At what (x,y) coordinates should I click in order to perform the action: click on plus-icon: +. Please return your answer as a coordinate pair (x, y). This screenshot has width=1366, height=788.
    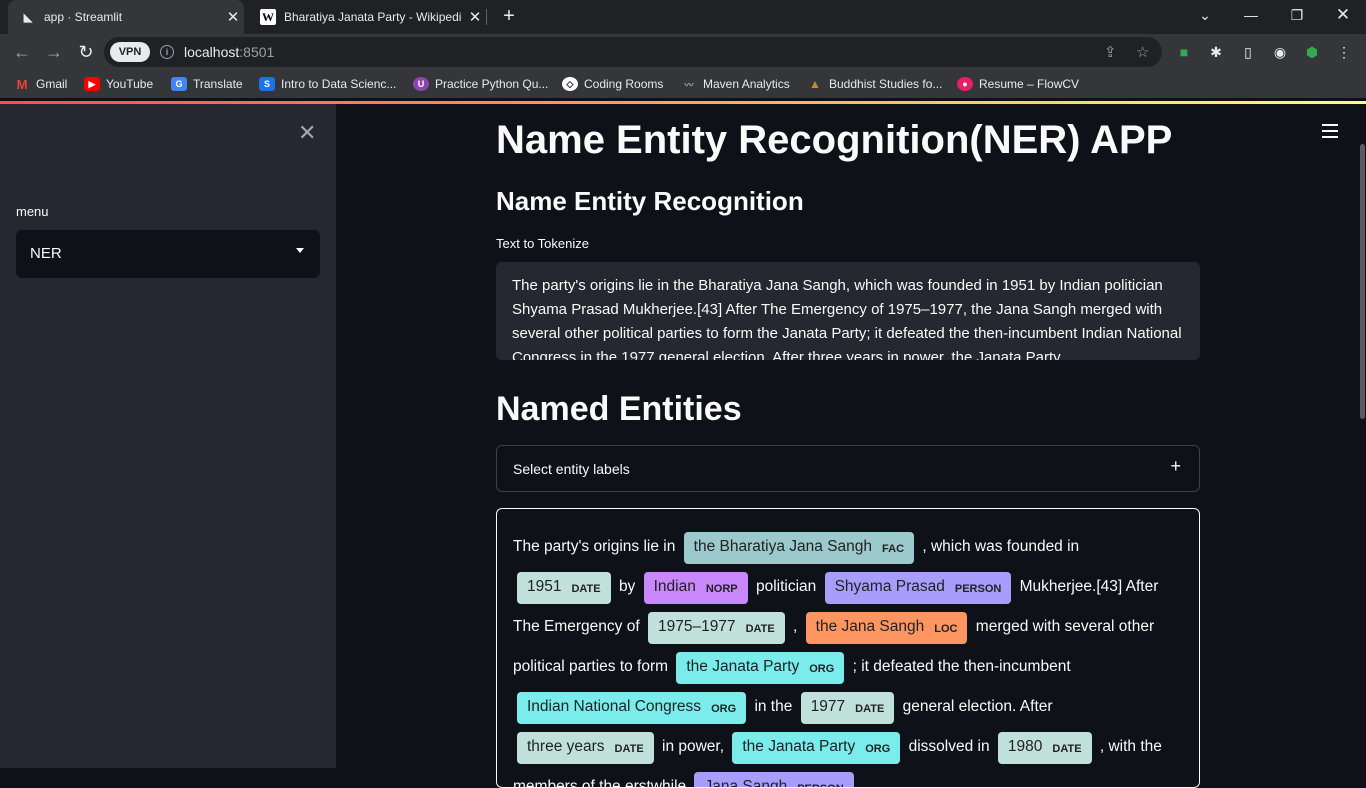
    Looking at the image, I should click on (1175, 466).